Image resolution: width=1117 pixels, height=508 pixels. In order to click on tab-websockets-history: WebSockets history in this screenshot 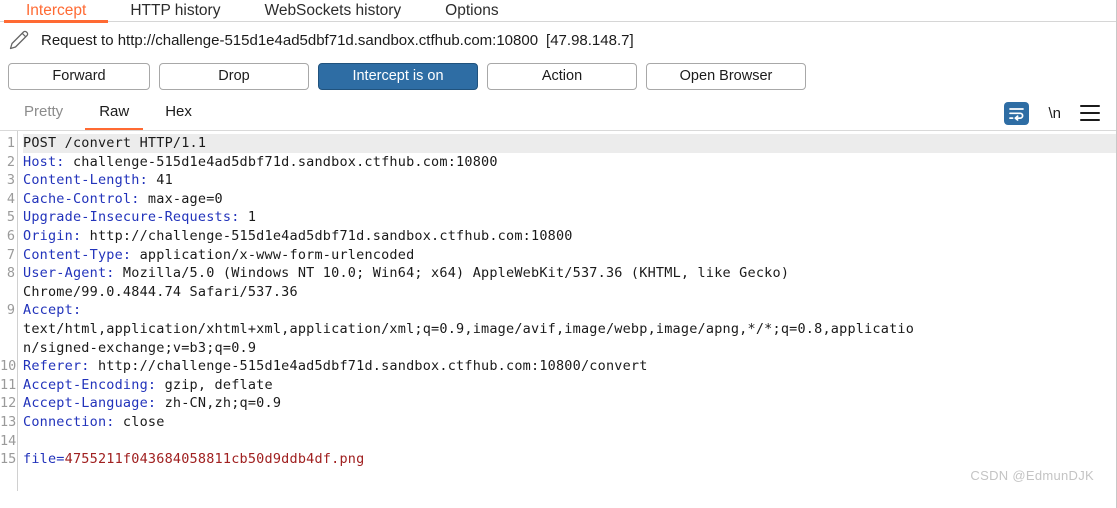, I will do `click(332, 12)`.